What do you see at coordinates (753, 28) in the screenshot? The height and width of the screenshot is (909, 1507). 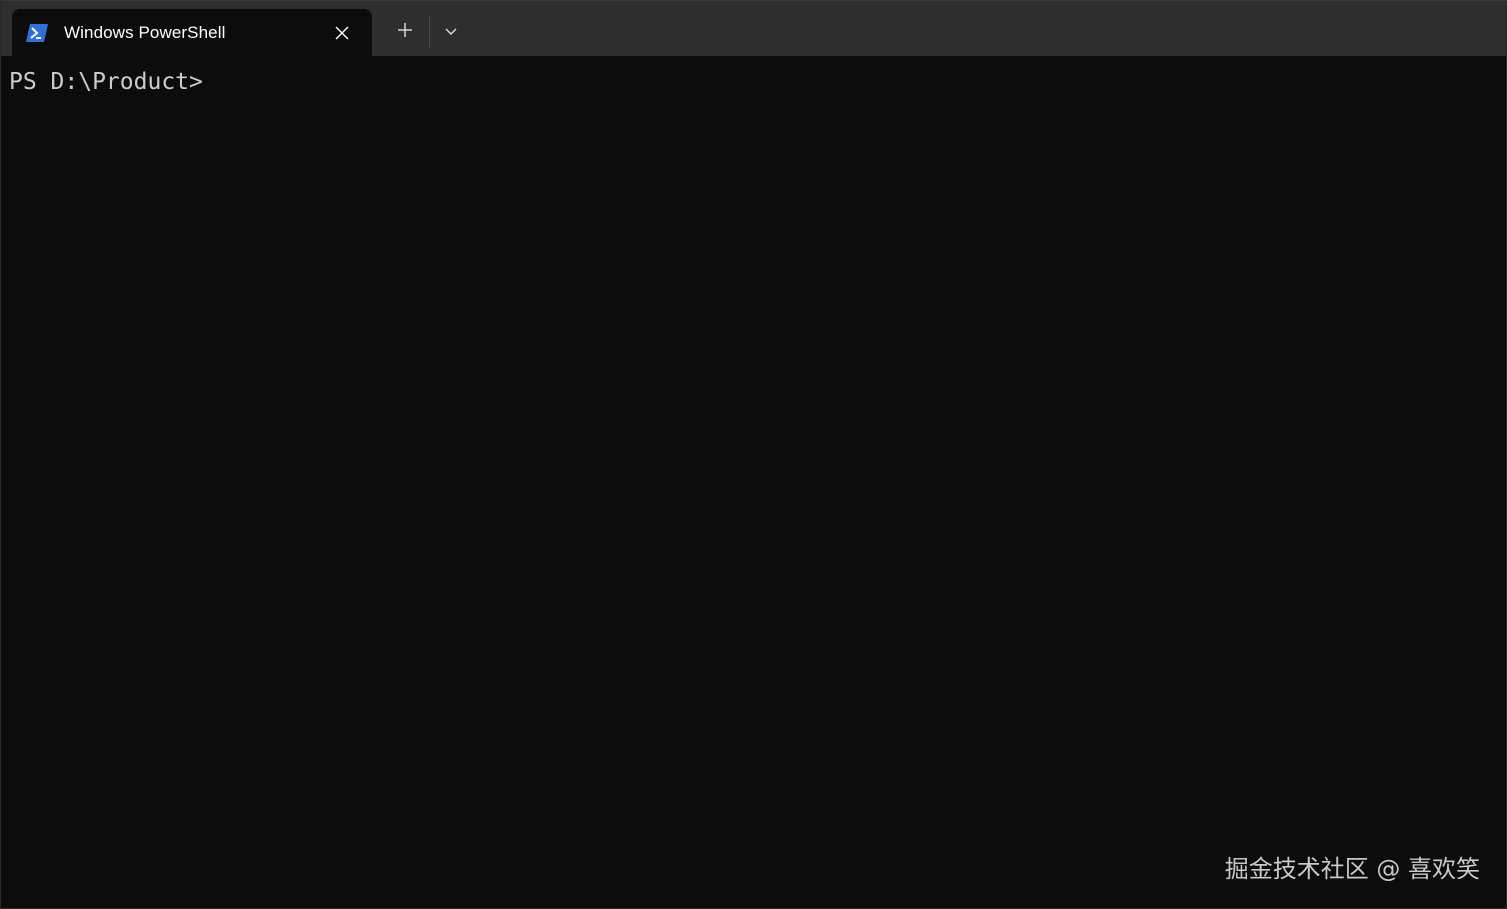 I see `tab-bar: Windows PowerShell` at bounding box center [753, 28].